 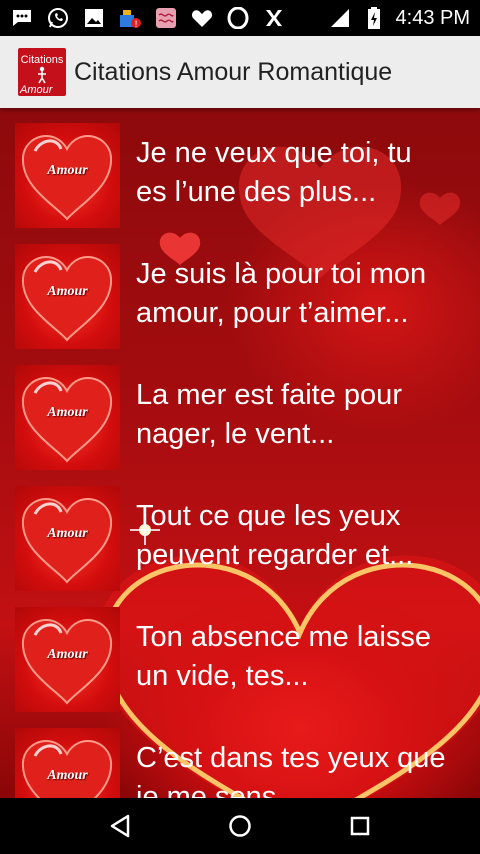 I want to click on system-icons: 4:43 PM, so click(x=399, y=18).